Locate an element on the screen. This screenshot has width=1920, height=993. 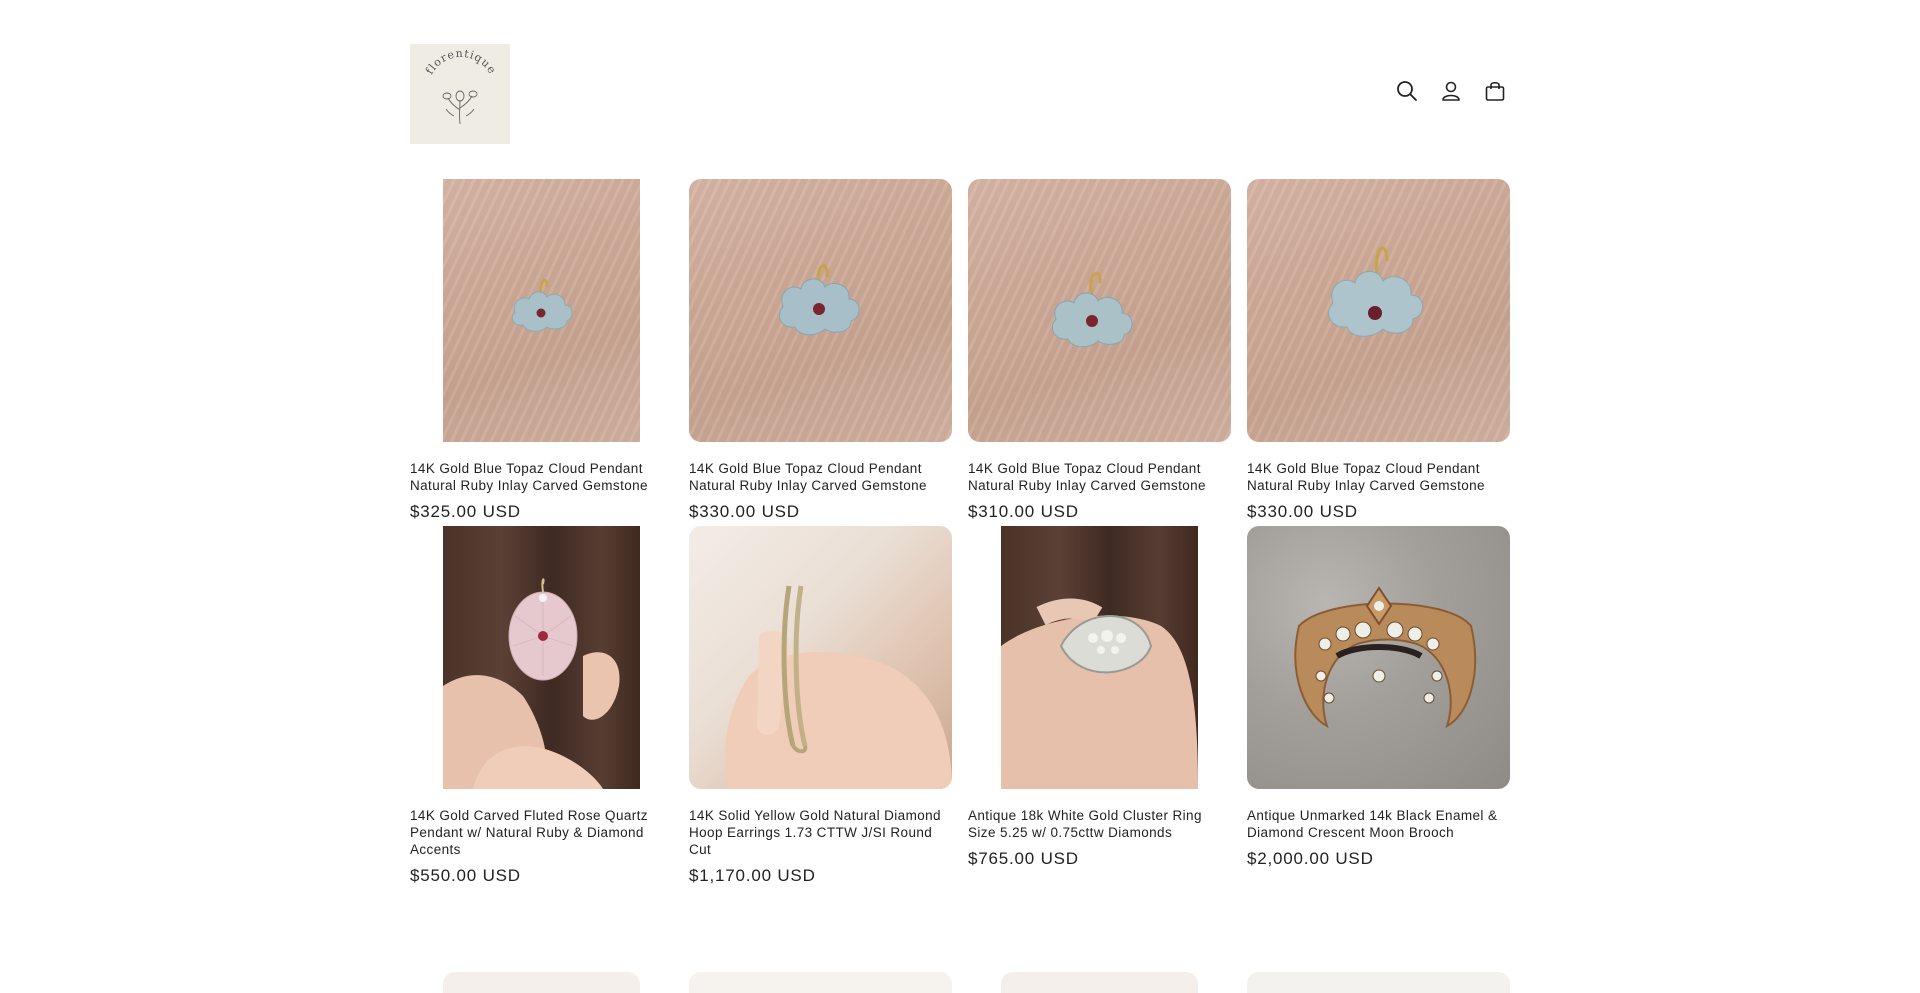
cart-icon is located at coordinates (1495, 91).